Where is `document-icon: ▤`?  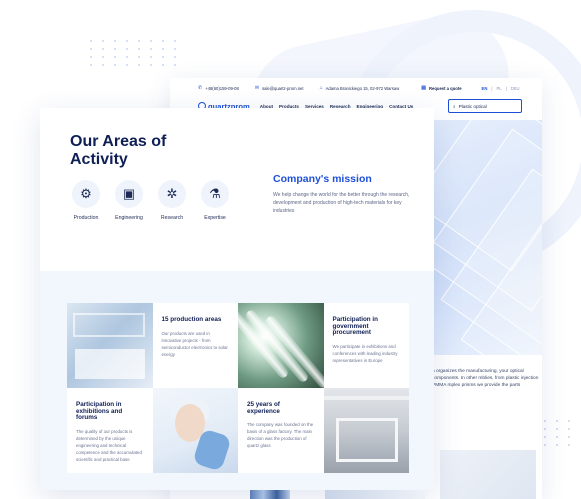 document-icon: ▤ is located at coordinates (423, 88).